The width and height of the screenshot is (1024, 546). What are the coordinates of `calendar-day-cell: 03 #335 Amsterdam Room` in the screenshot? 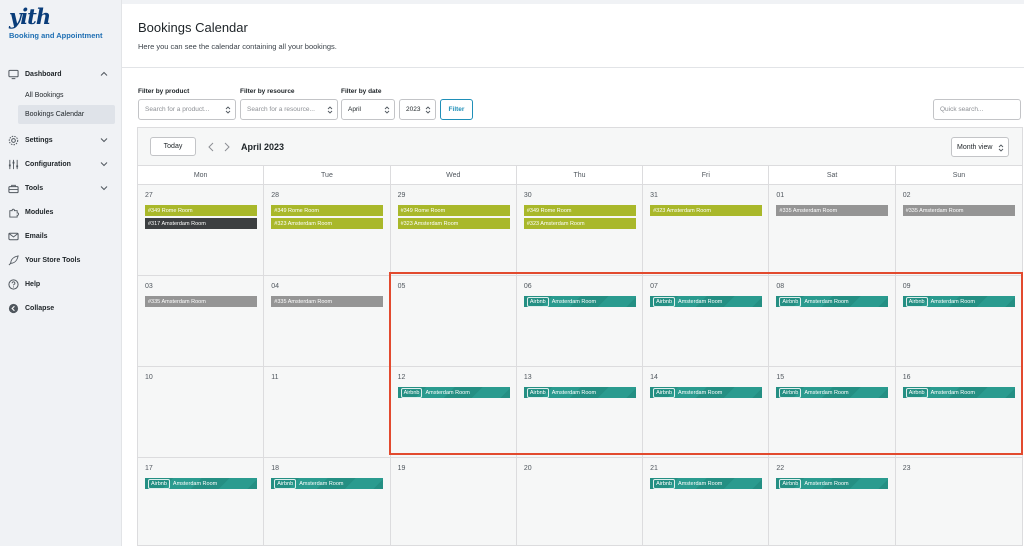 It's located at (201, 321).